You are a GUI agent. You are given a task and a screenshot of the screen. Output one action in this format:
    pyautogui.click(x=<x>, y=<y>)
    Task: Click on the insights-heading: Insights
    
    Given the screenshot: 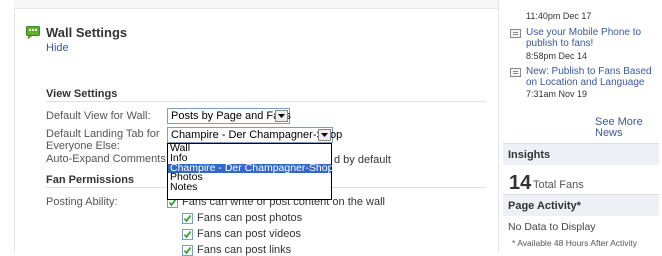 What is the action you would take?
    pyautogui.click(x=581, y=154)
    